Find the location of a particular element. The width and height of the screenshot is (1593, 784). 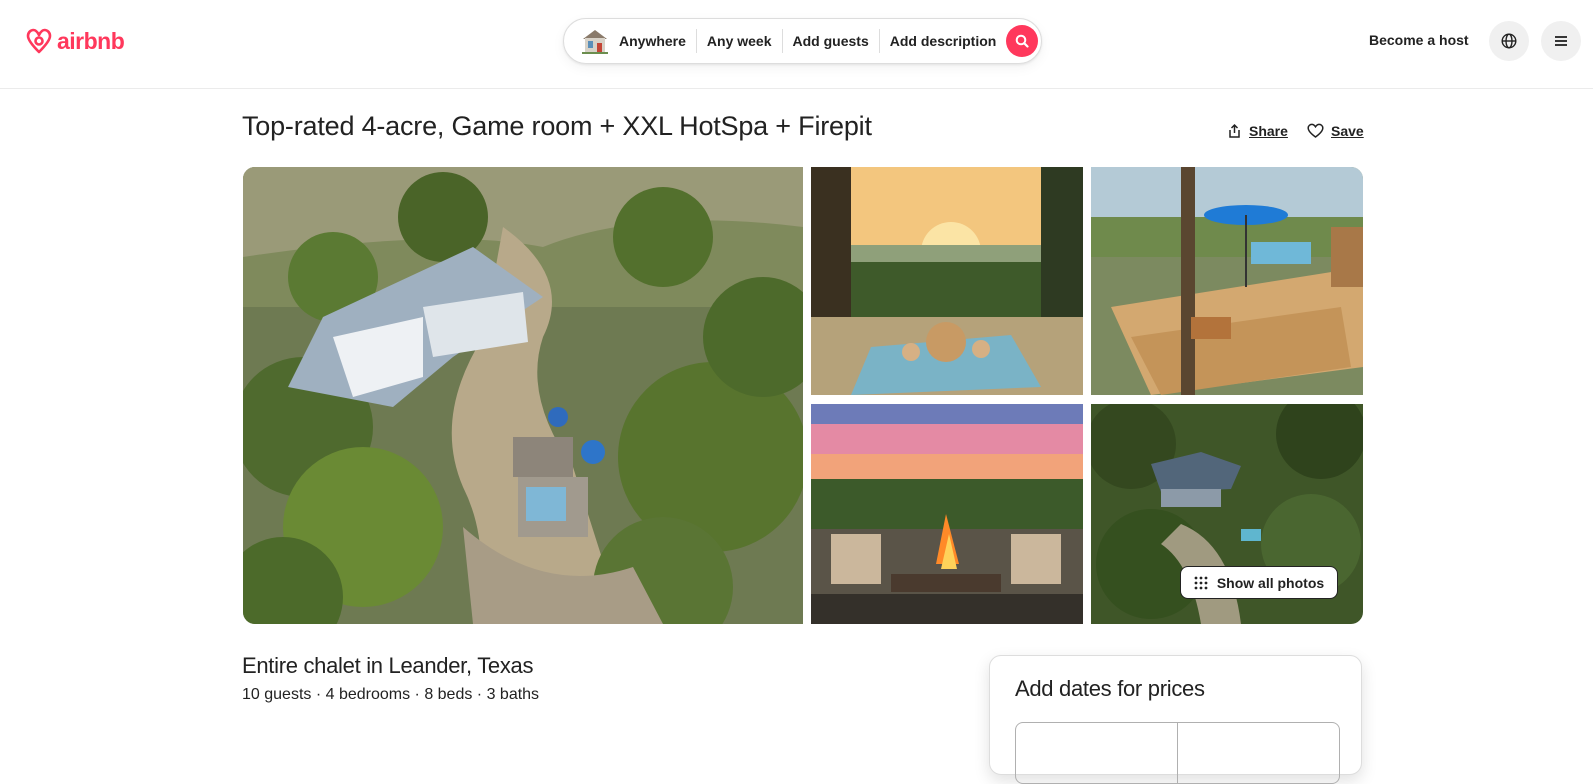

become-host-link: Become a host is located at coordinates (1419, 40).